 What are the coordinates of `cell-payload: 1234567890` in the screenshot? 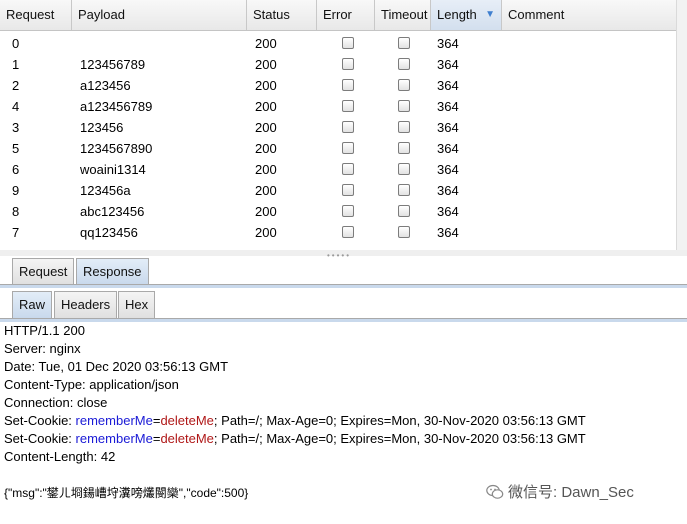 It's located at (116, 148).